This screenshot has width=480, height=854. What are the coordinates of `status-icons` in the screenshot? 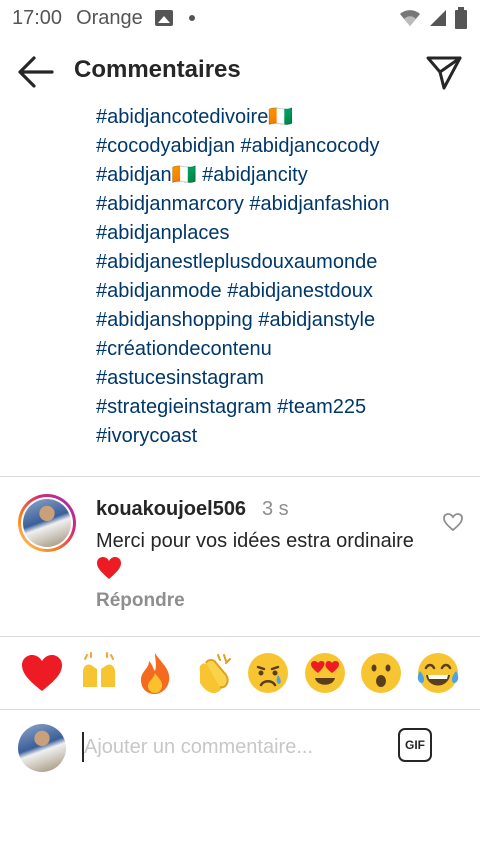 It's located at (433, 18).